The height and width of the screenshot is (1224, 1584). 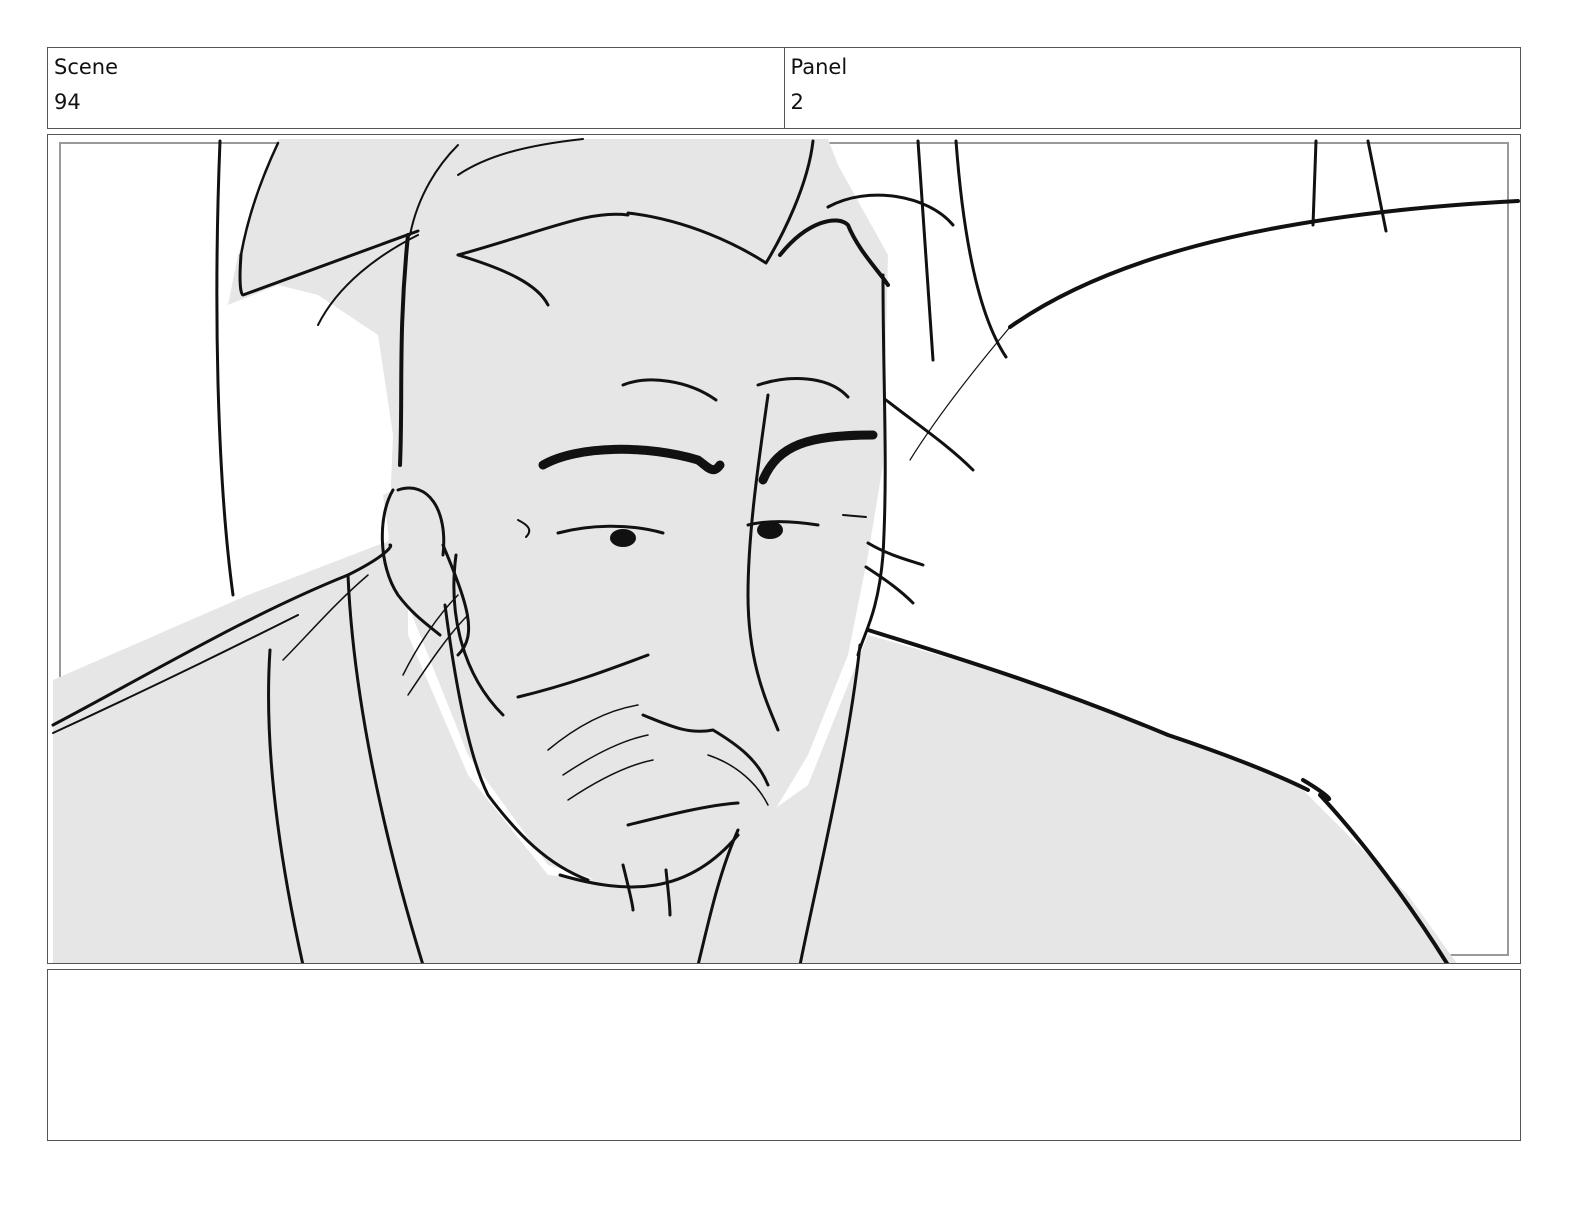 I want to click on scene-number: 94, so click(x=67, y=102).